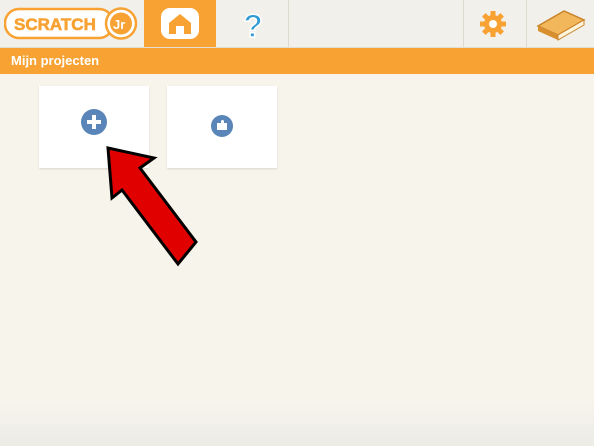 This screenshot has height=446, width=594. I want to click on svg-text: Jr, so click(119, 24).